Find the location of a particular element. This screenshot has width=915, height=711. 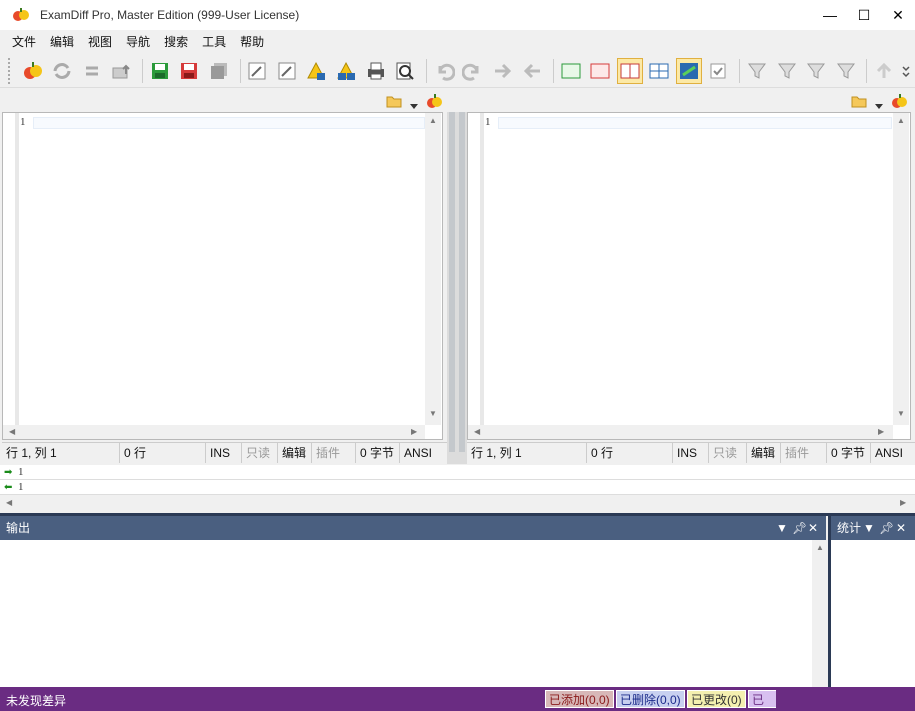

print-icon is located at coordinates (376, 71).